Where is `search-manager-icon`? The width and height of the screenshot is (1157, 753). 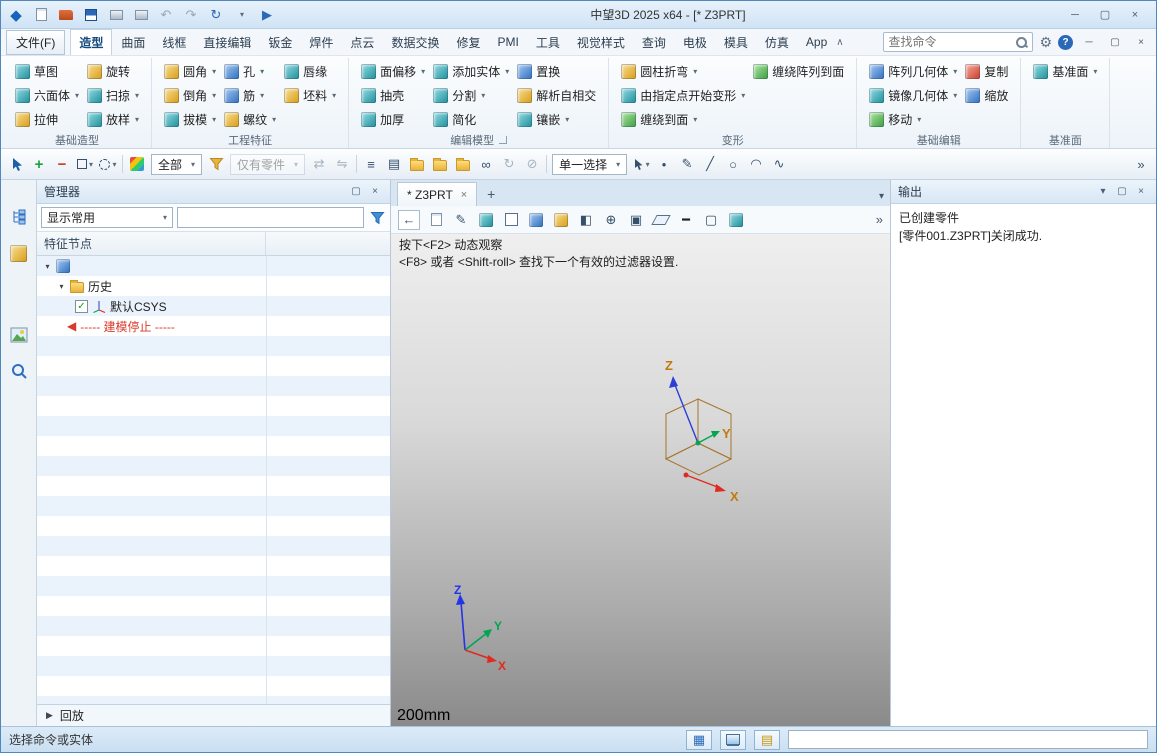
search-manager-icon is located at coordinates (19, 371).